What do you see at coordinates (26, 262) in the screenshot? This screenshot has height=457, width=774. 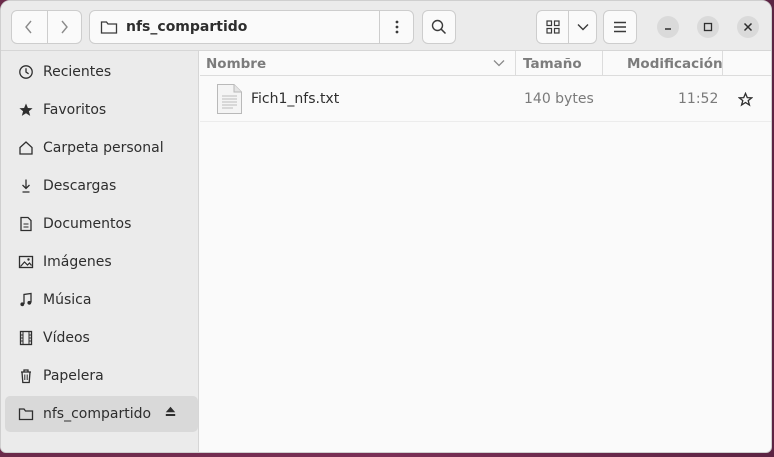 I see `image-icon` at bounding box center [26, 262].